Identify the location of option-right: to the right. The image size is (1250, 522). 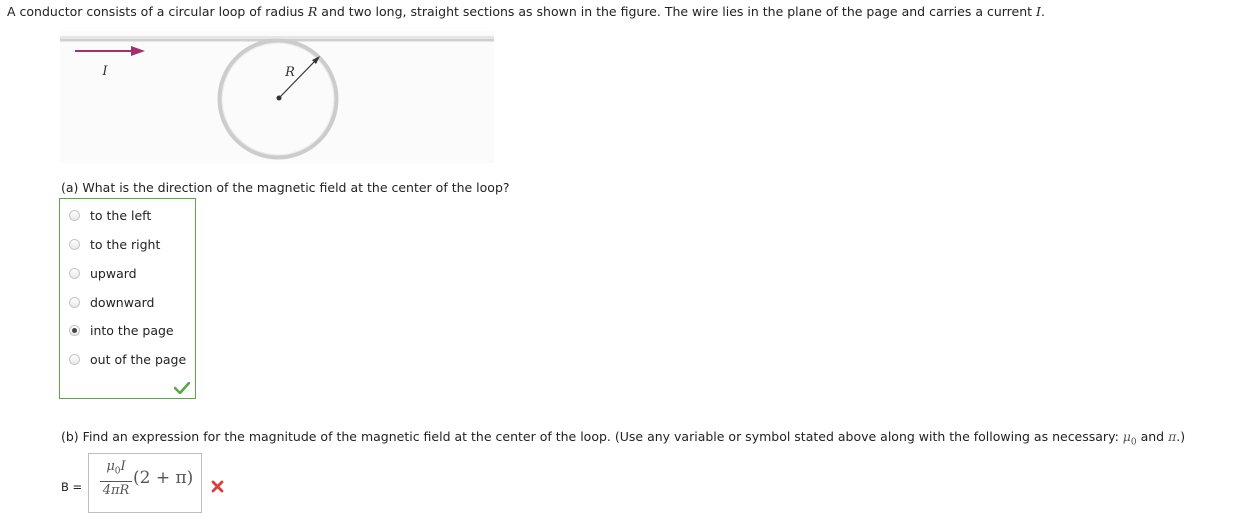
(114, 244).